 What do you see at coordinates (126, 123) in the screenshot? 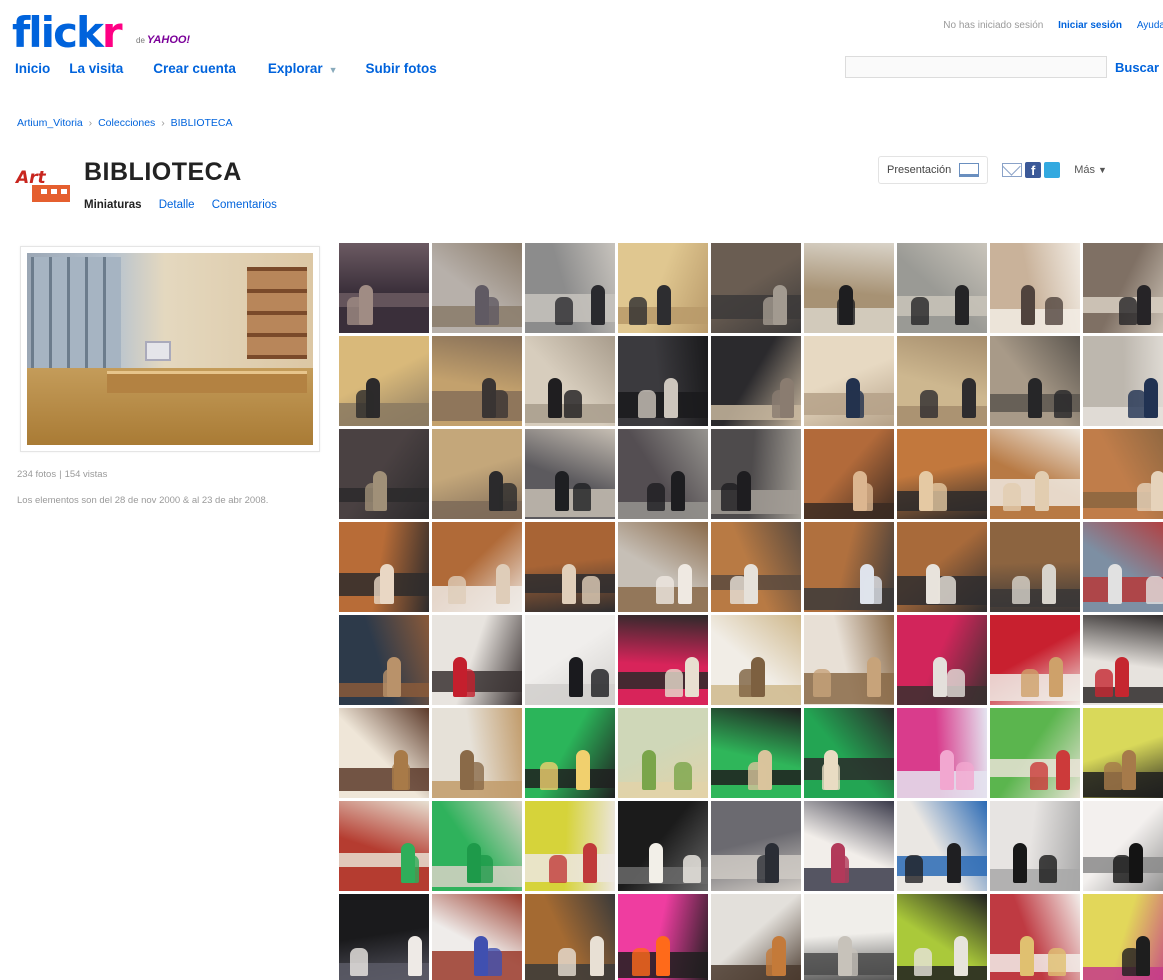
I see `breadcrumb-collections: Colecciones` at bounding box center [126, 123].